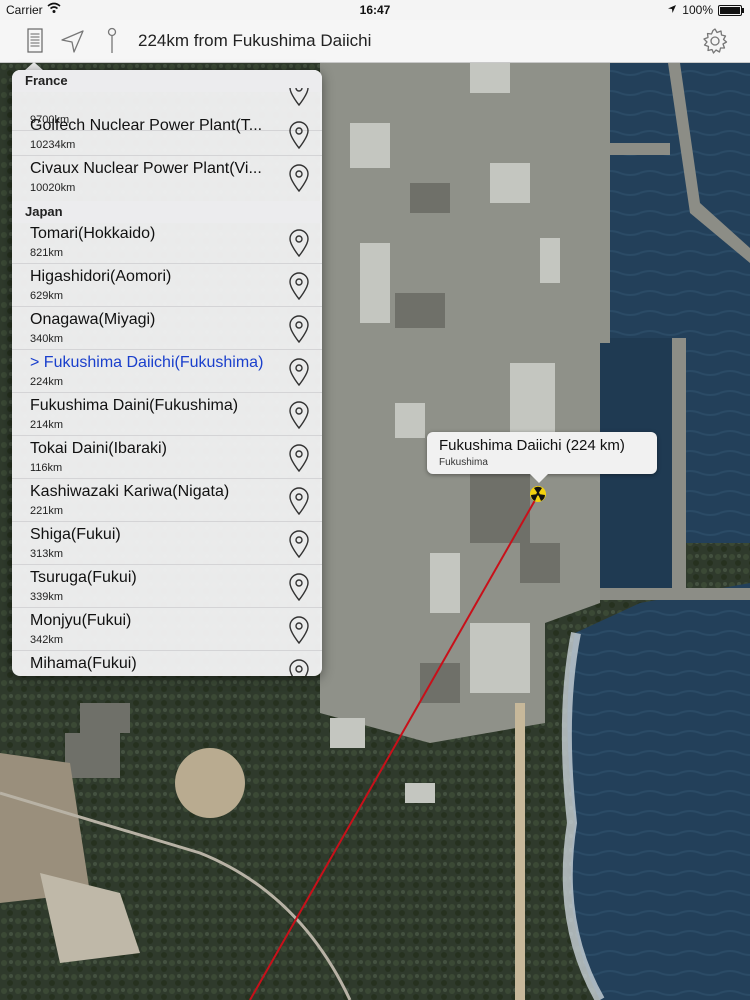 The height and width of the screenshot is (1000, 750). Describe the element at coordinates (47, 511) in the screenshot. I see `plant-distance: 221km` at that location.